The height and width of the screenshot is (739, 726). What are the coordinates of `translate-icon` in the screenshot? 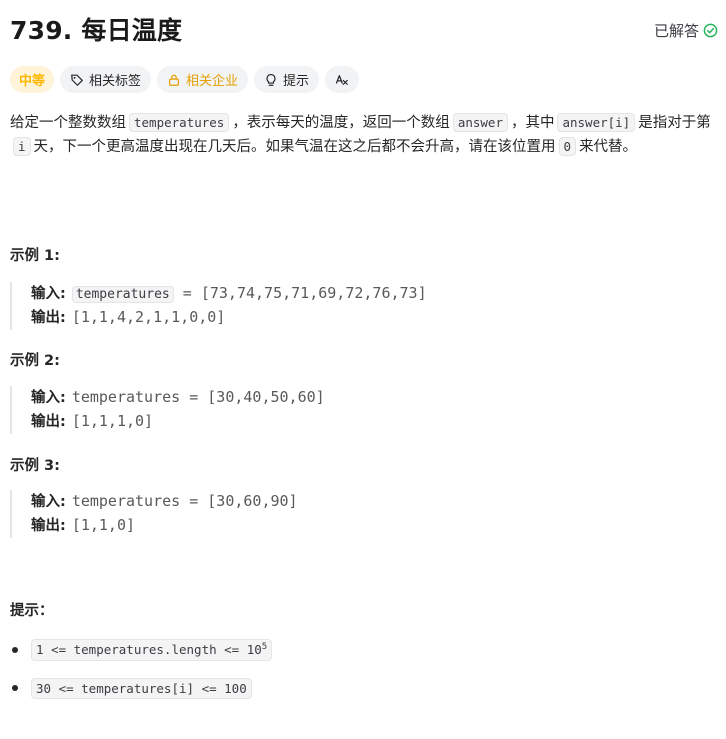 It's located at (341, 79).